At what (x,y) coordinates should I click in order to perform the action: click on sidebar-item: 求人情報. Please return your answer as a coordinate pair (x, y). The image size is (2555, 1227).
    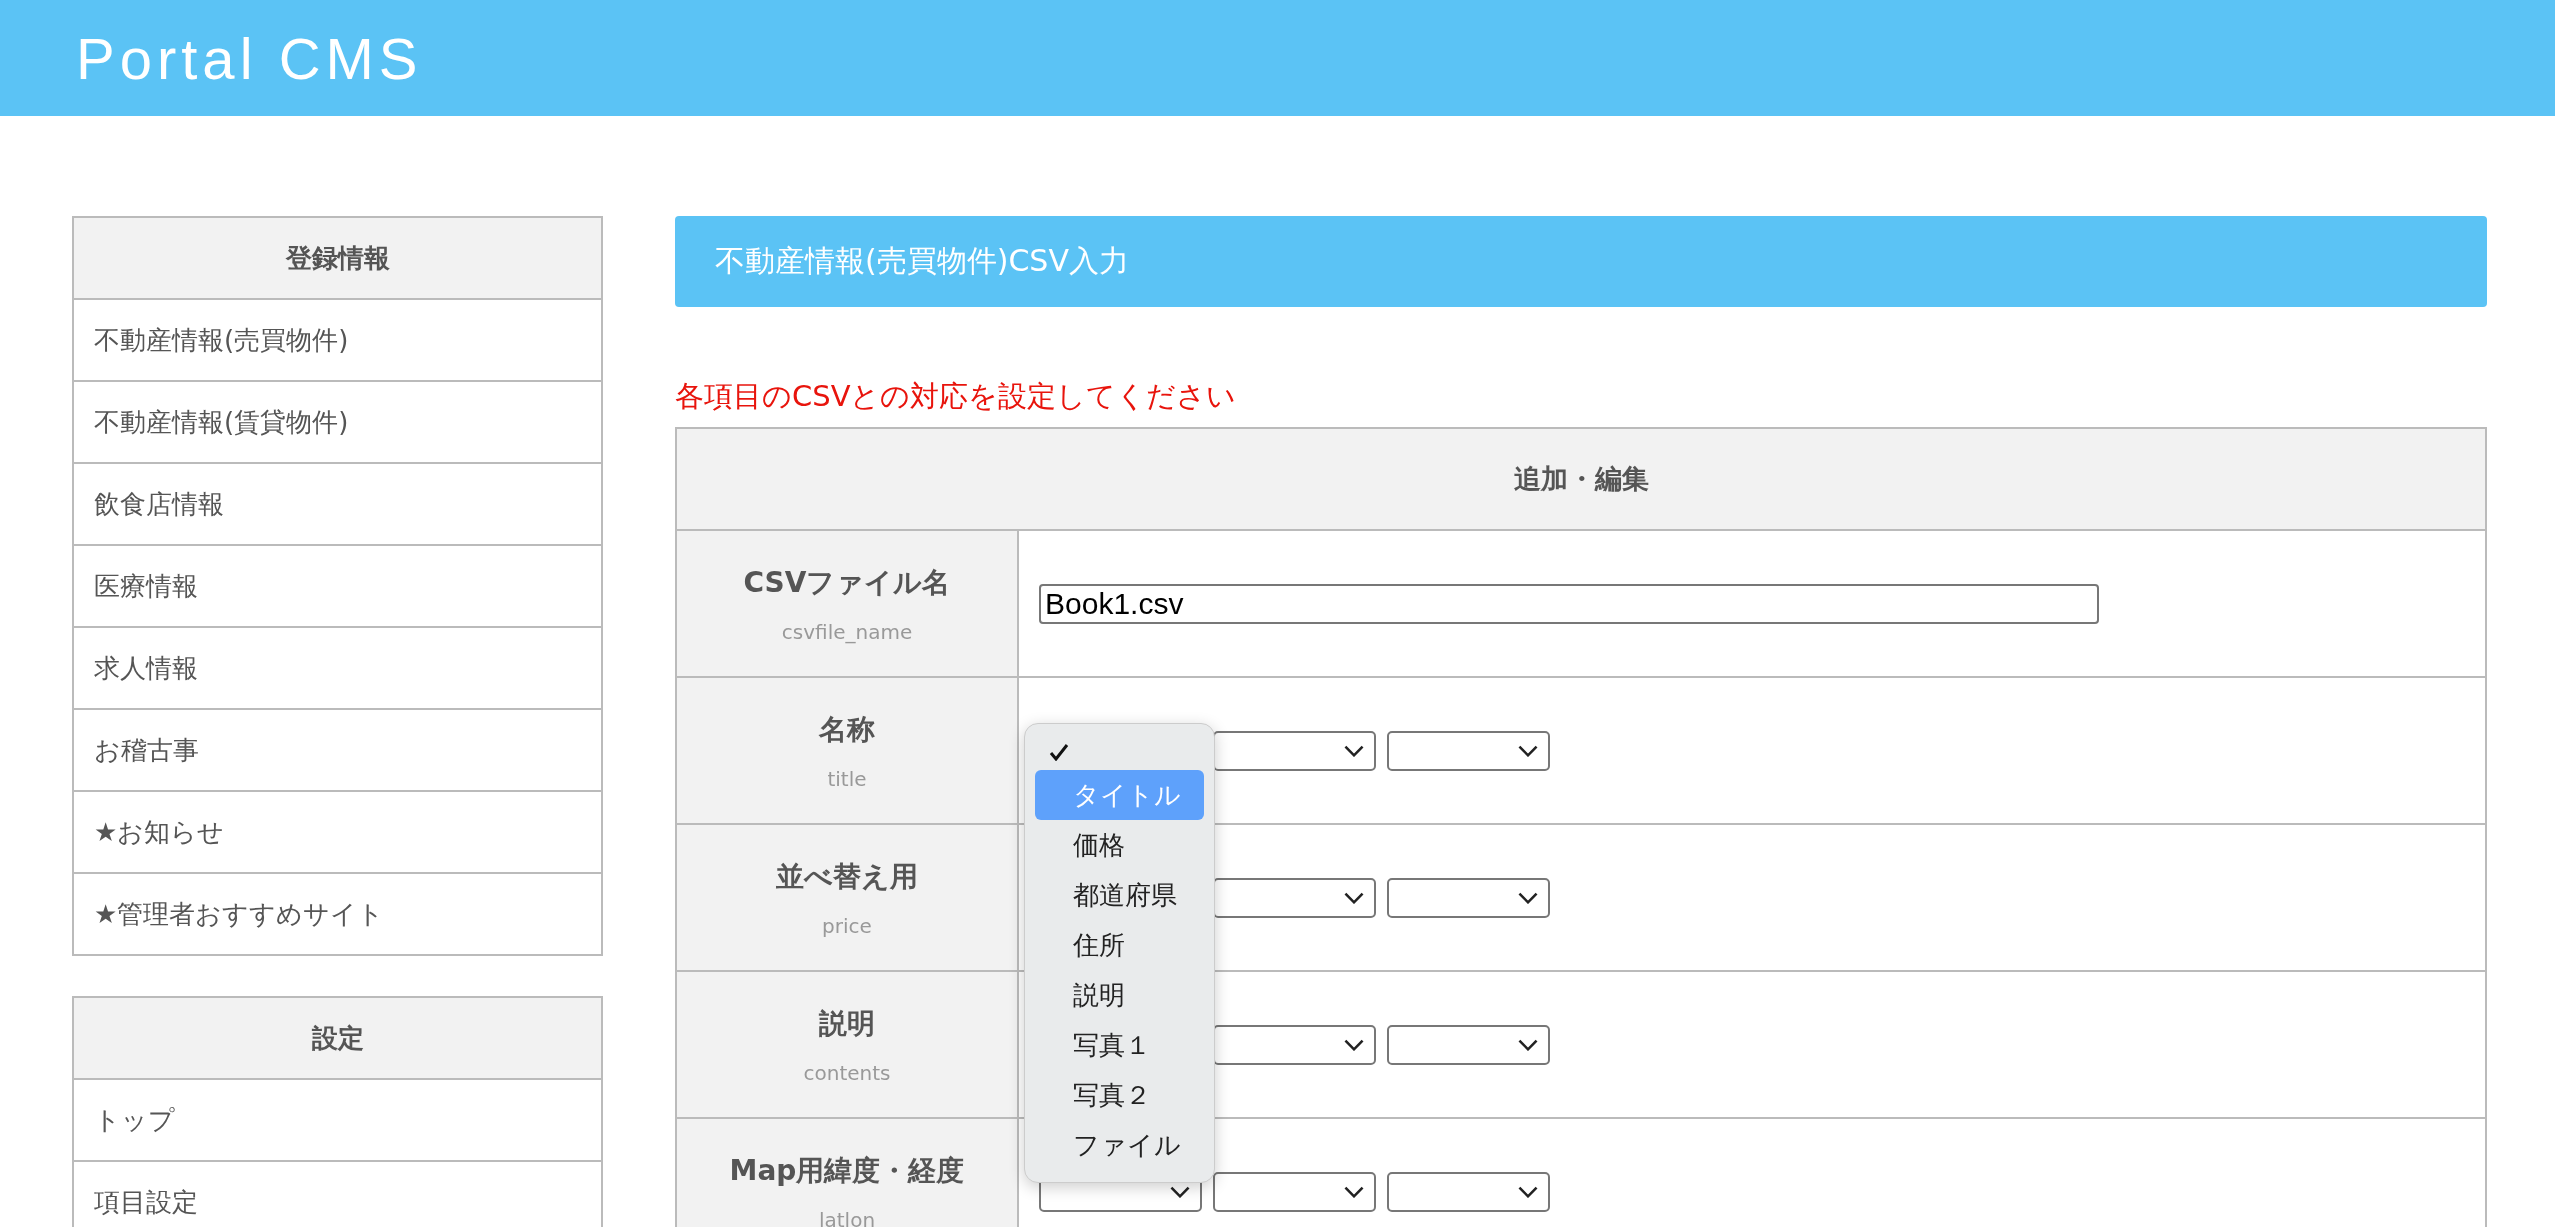
    Looking at the image, I should click on (337, 669).